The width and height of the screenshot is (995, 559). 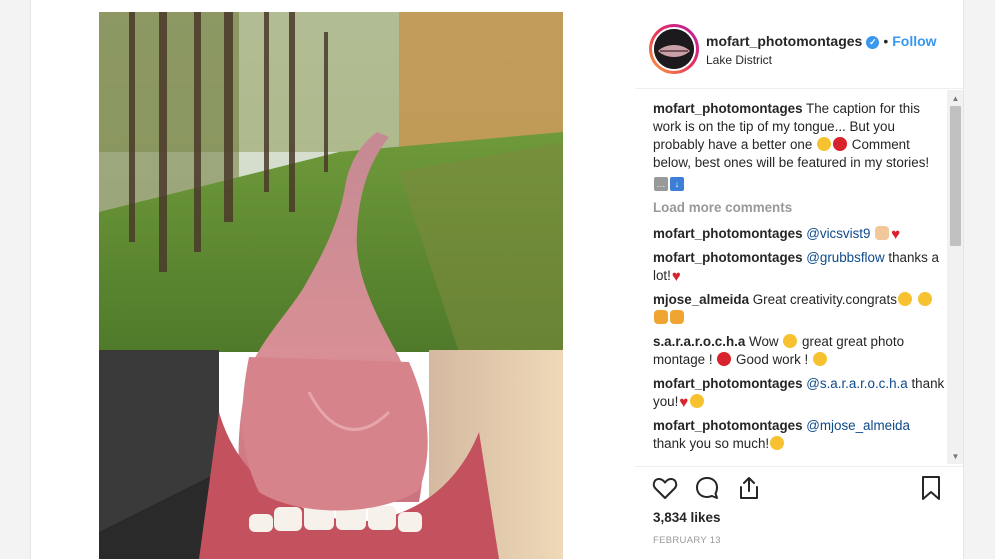 I want to click on comment-mention: @grubbsflow, so click(x=845, y=257).